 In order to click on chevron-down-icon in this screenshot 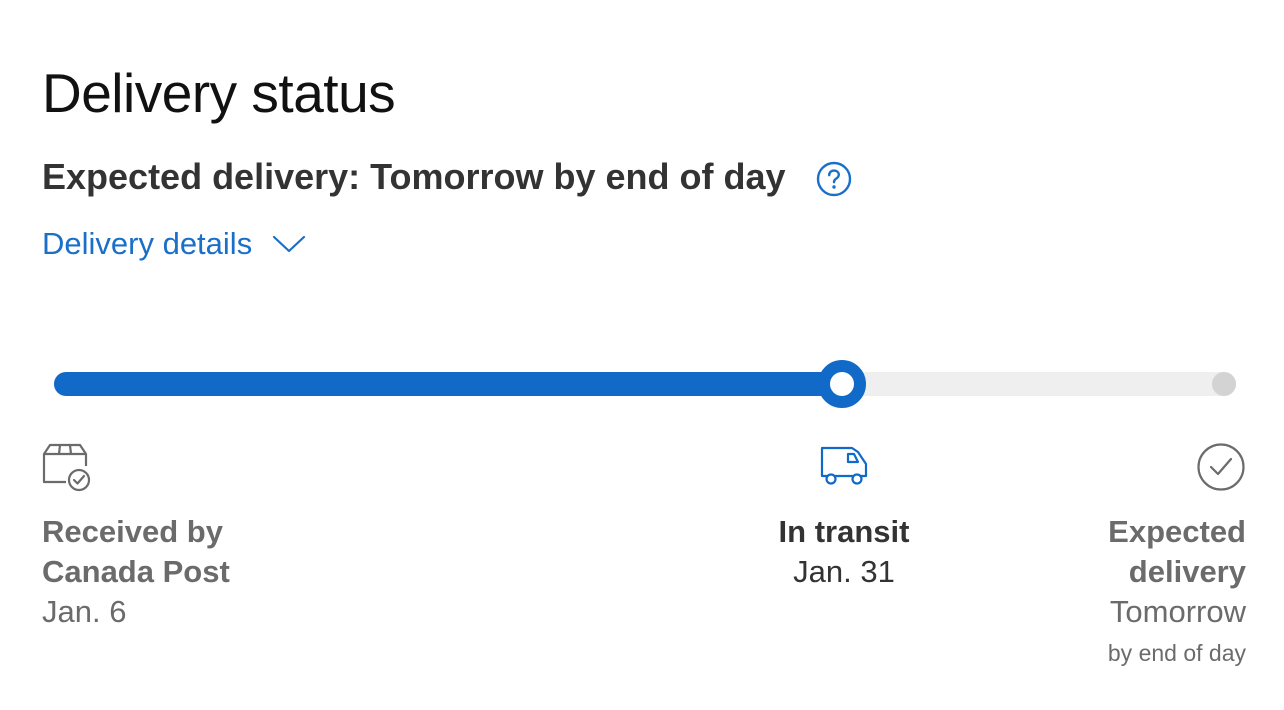, I will do `click(289, 244)`.